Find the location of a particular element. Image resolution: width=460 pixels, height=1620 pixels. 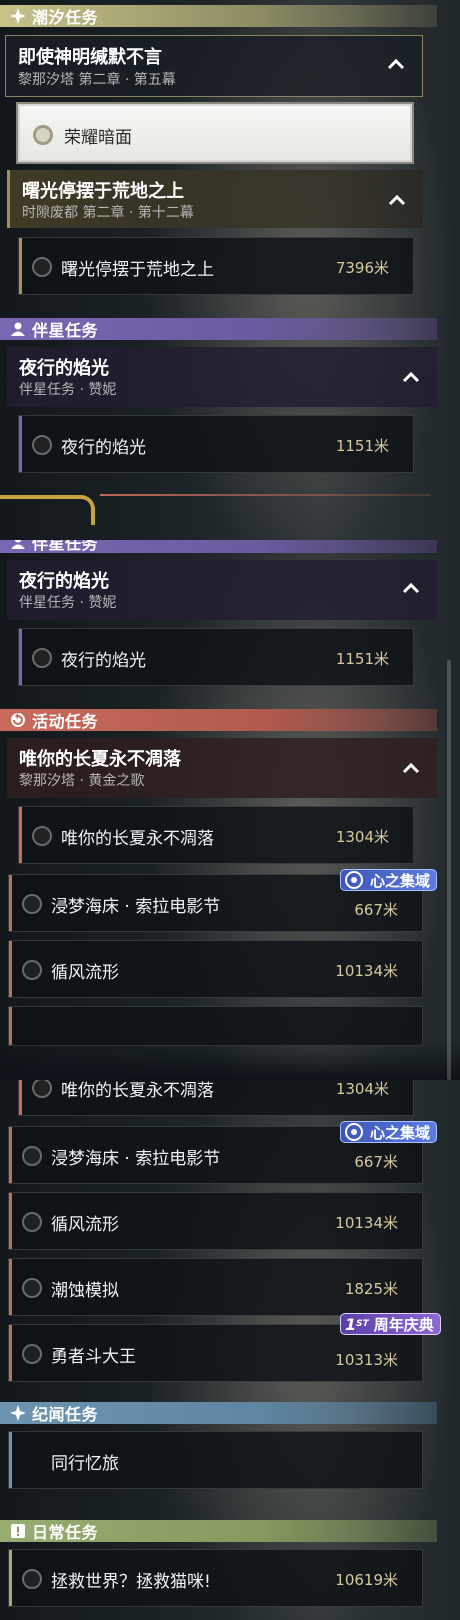

event-badge-anniversary: 1 ST 周年庆典 is located at coordinates (390, 1324).